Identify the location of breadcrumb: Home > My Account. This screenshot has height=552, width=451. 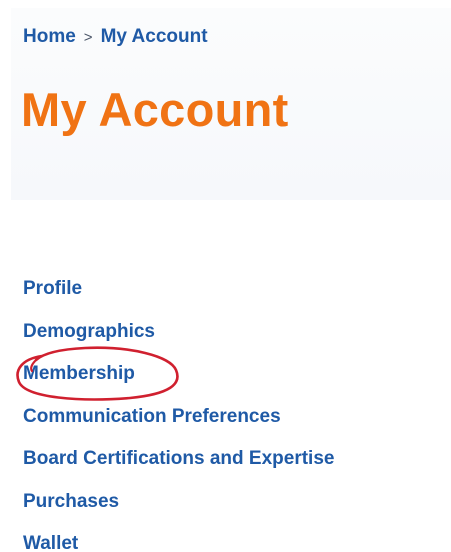
(115, 37).